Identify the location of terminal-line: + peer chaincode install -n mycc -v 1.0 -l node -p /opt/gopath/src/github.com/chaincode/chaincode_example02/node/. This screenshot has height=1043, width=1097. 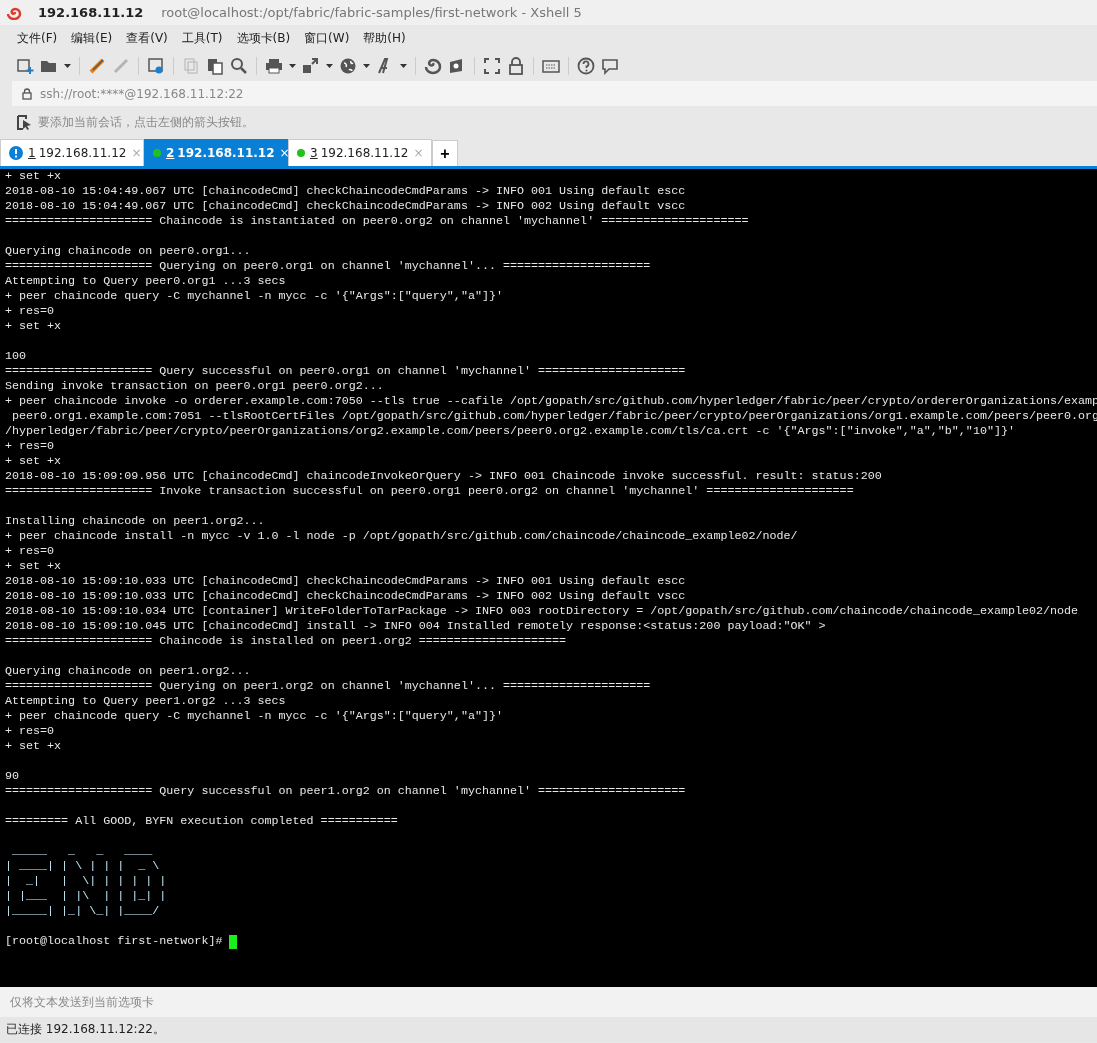
(402, 536).